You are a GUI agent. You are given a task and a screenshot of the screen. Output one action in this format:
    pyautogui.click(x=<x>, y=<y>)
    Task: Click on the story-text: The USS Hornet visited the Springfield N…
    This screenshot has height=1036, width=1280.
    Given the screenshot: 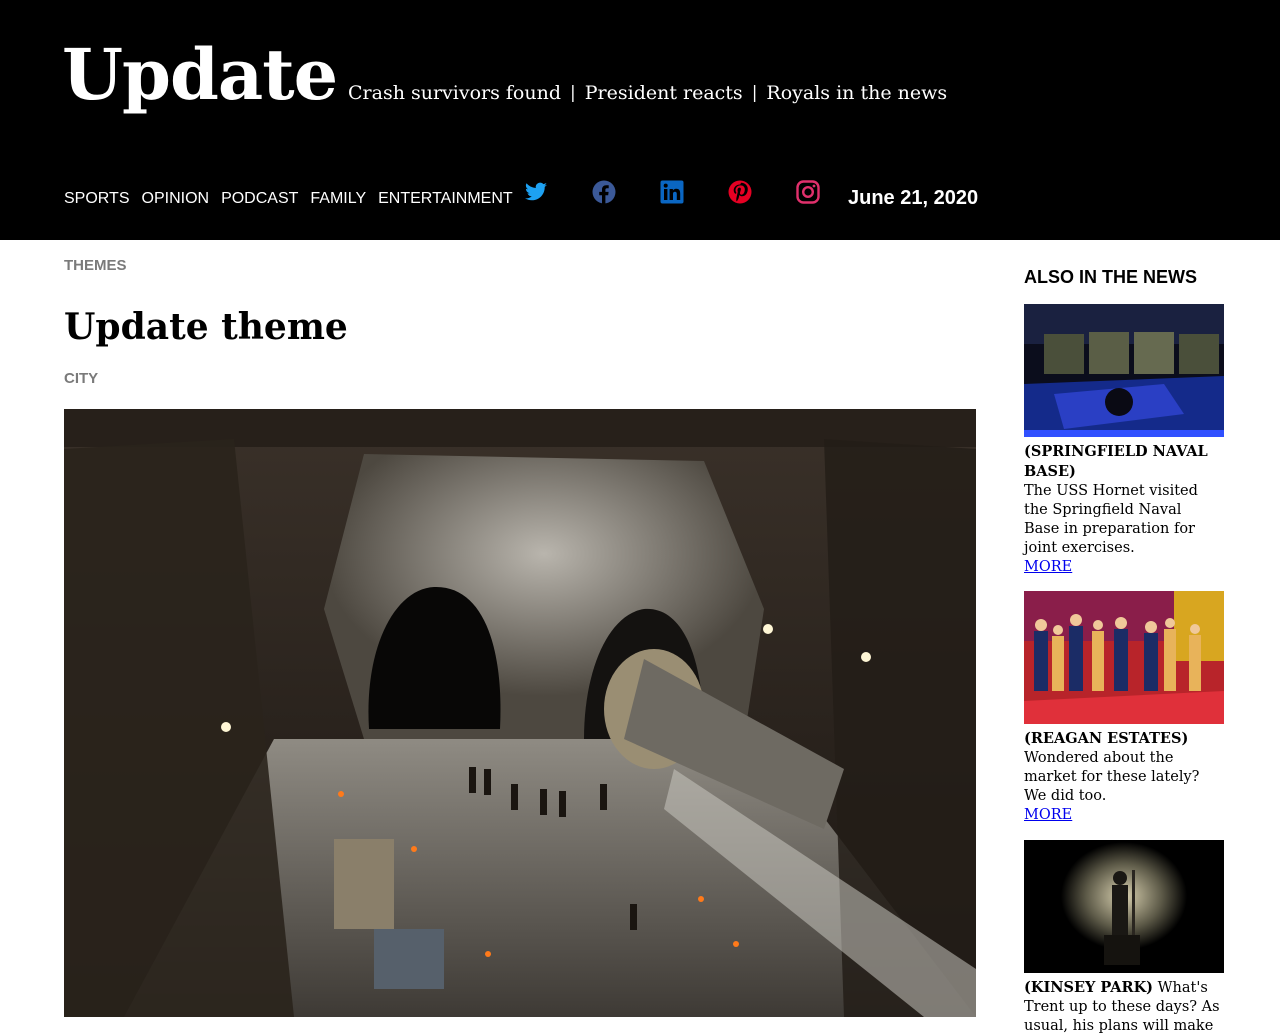 What is the action you would take?
    pyautogui.click(x=1111, y=519)
    